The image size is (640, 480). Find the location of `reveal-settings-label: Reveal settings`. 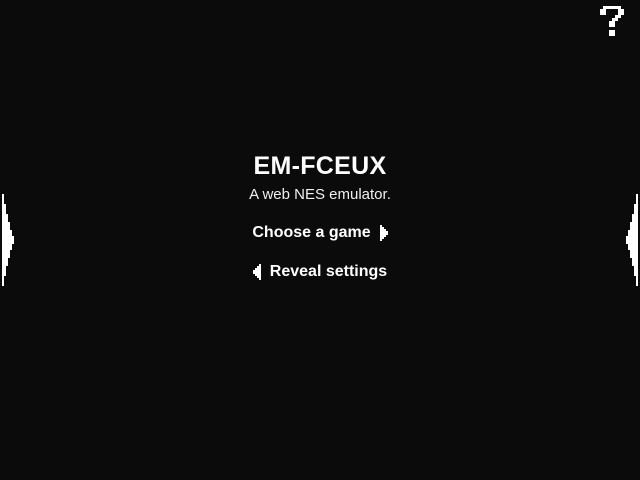

reveal-settings-label: Reveal settings is located at coordinates (328, 271).